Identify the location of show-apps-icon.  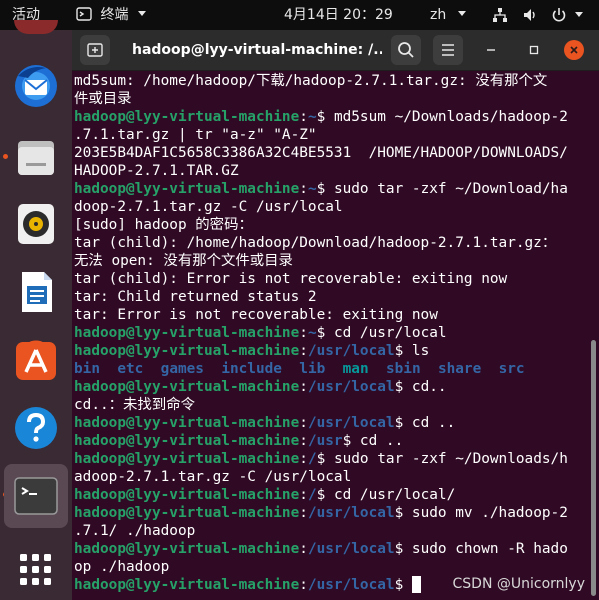
(36, 570).